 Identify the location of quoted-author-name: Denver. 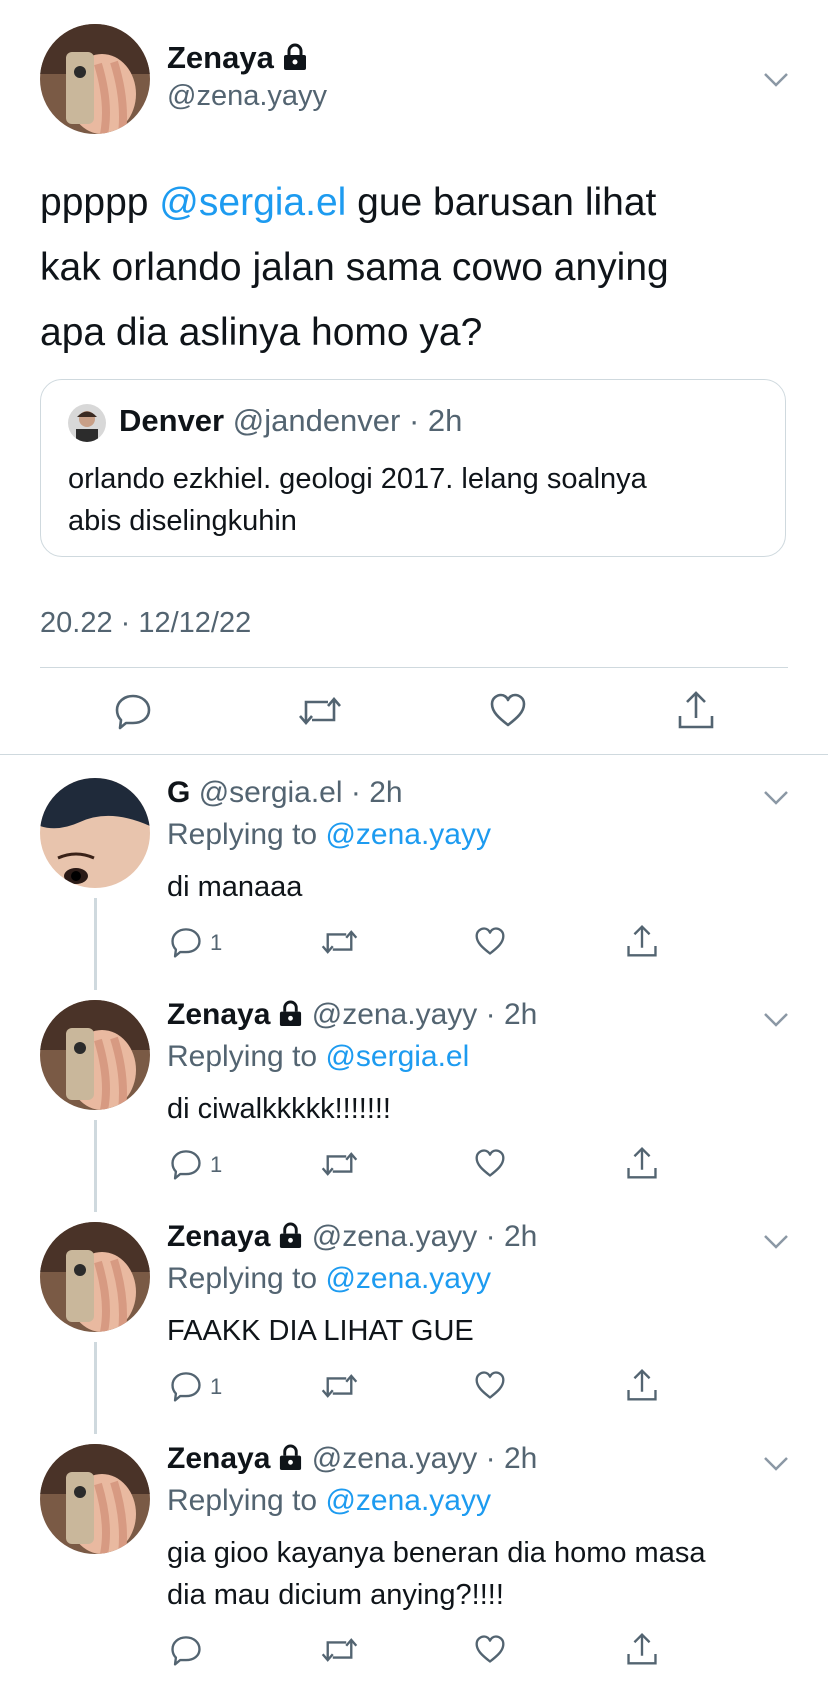
(172, 420).